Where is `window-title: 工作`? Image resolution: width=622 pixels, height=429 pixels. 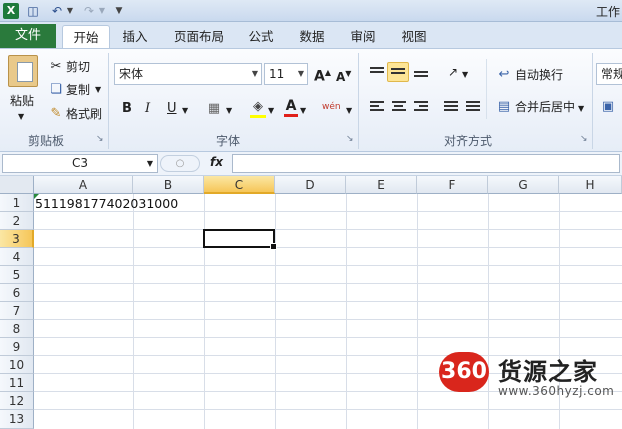 window-title: 工作 is located at coordinates (607, 12).